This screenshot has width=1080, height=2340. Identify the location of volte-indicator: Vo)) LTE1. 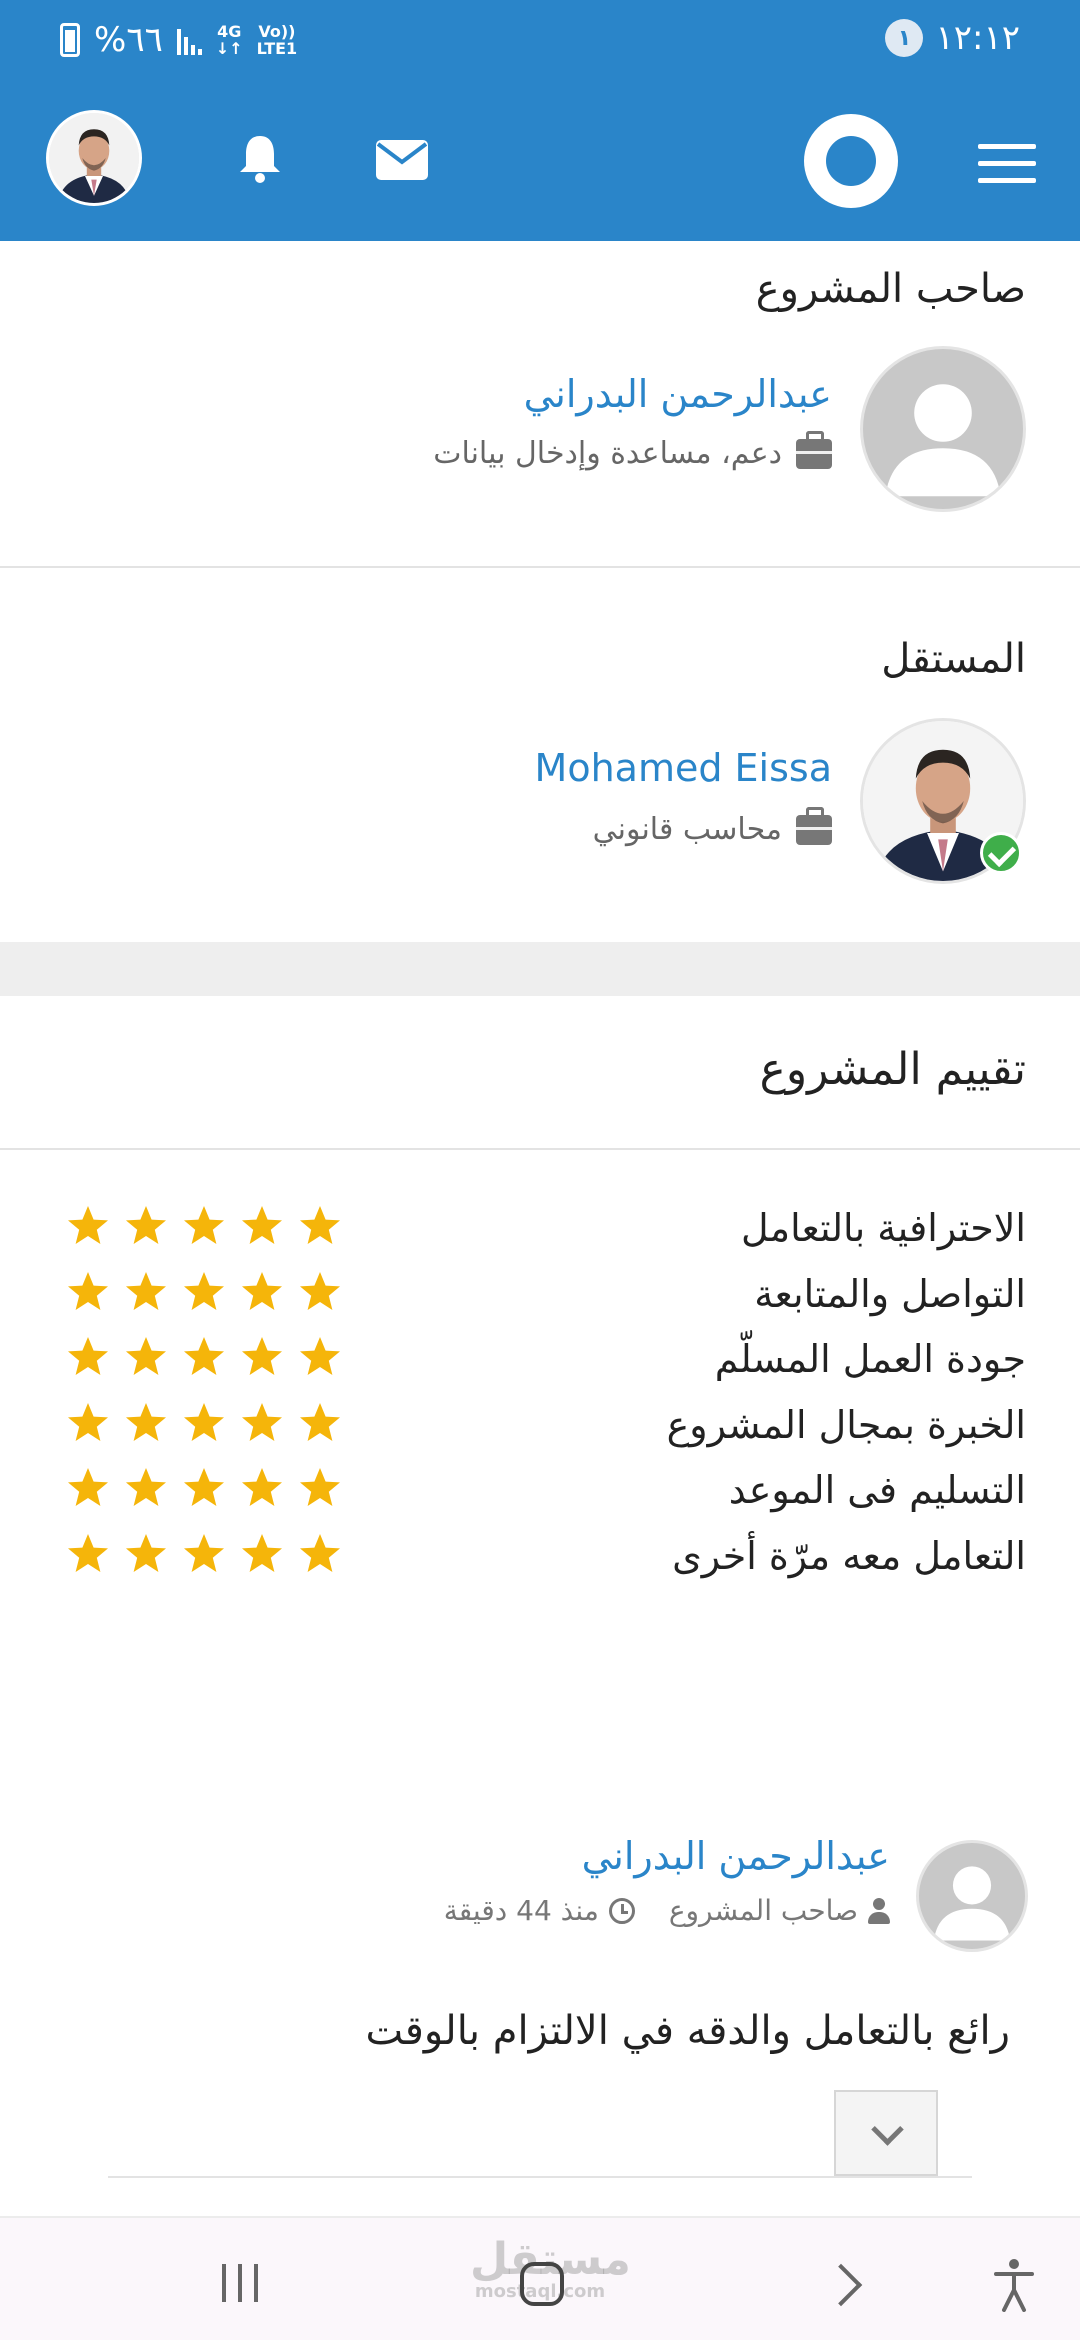
(277, 40).